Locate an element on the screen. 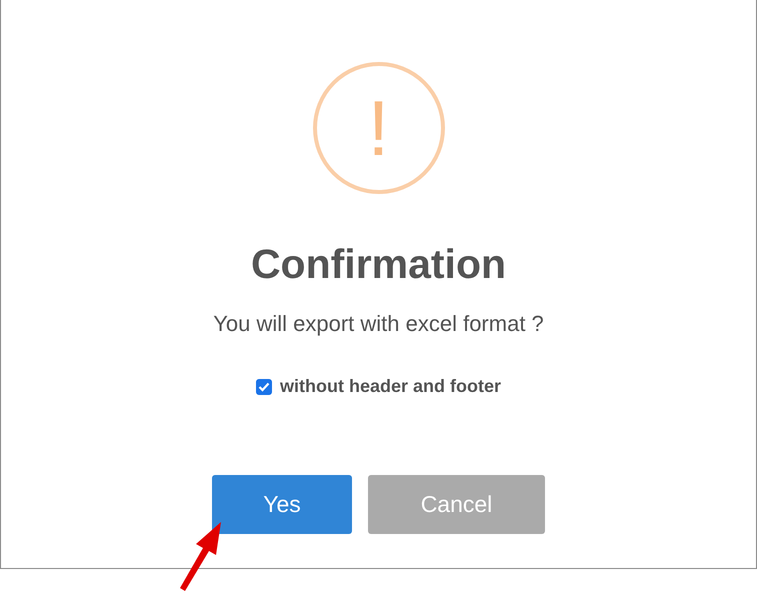 Image resolution: width=757 pixels, height=593 pixels. checkbox is located at coordinates (264, 386).